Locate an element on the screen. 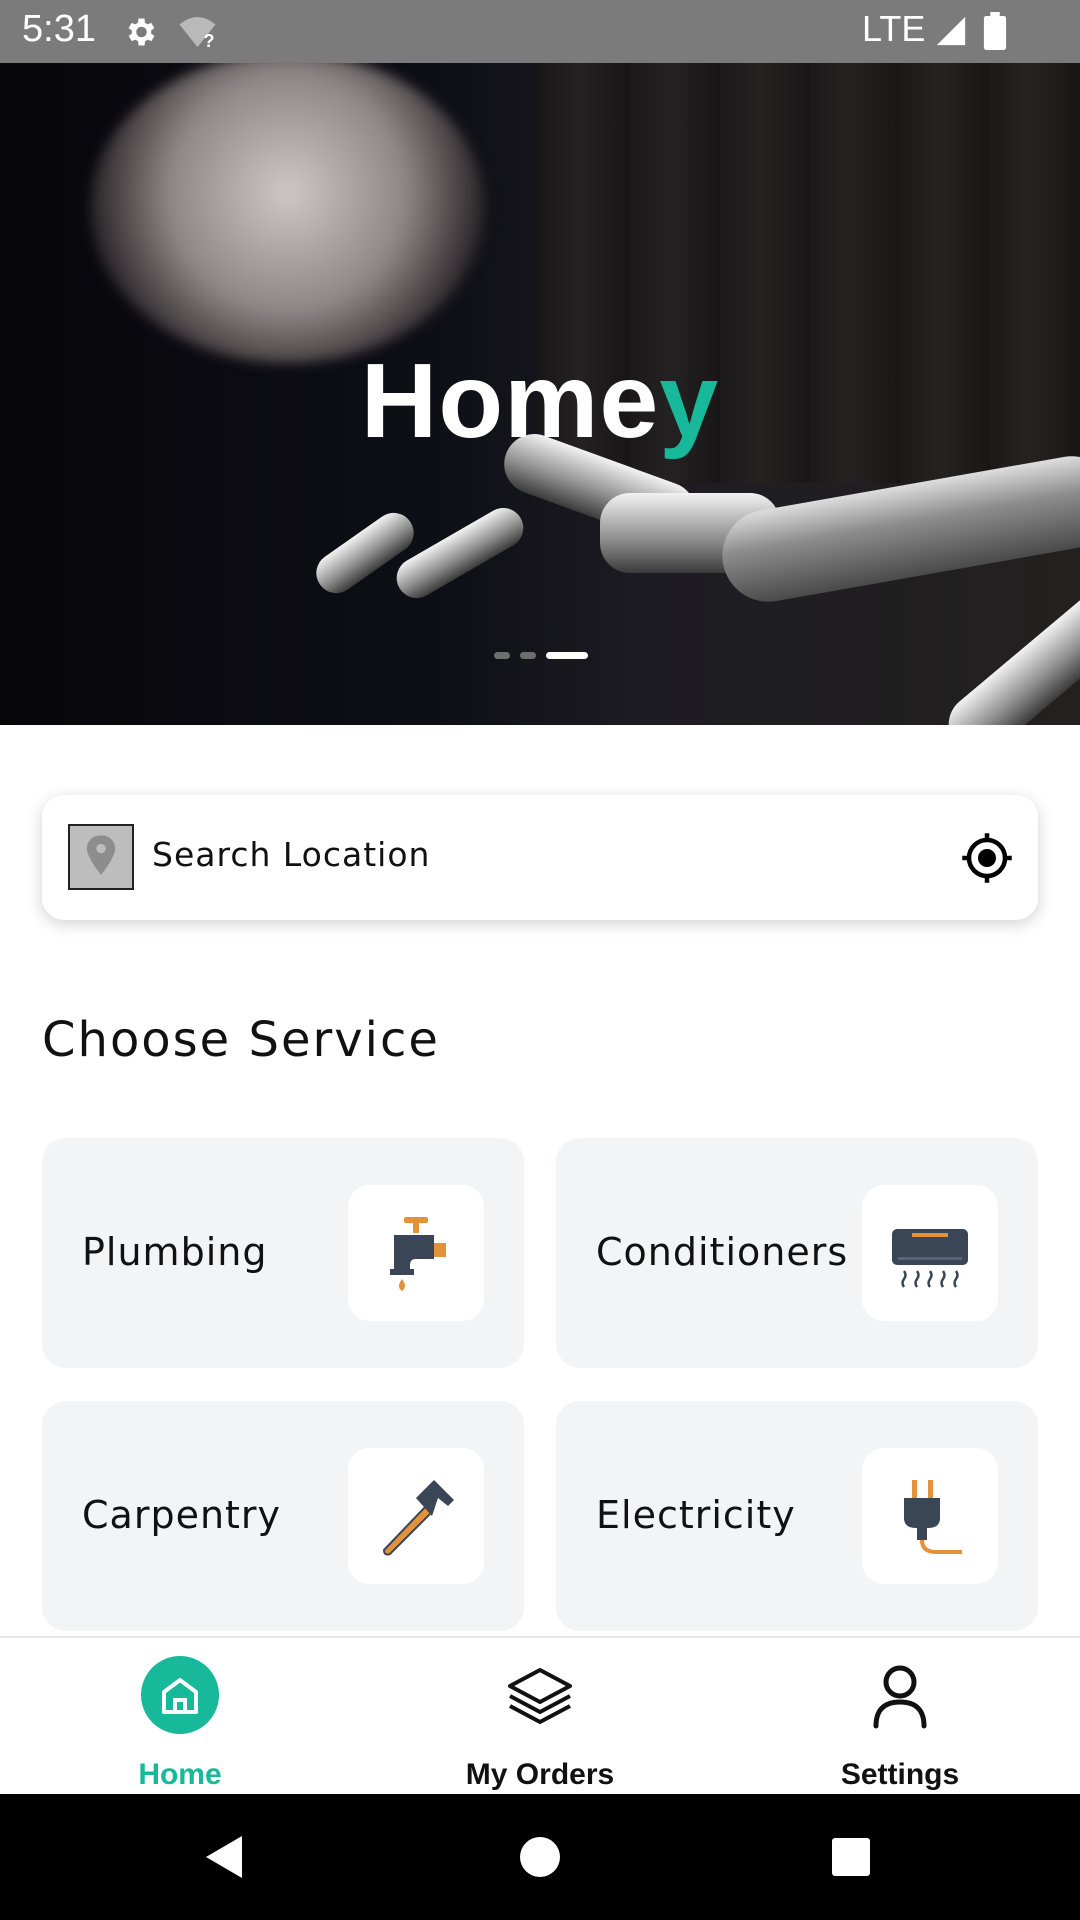  plug-icon is located at coordinates (933, 1517).